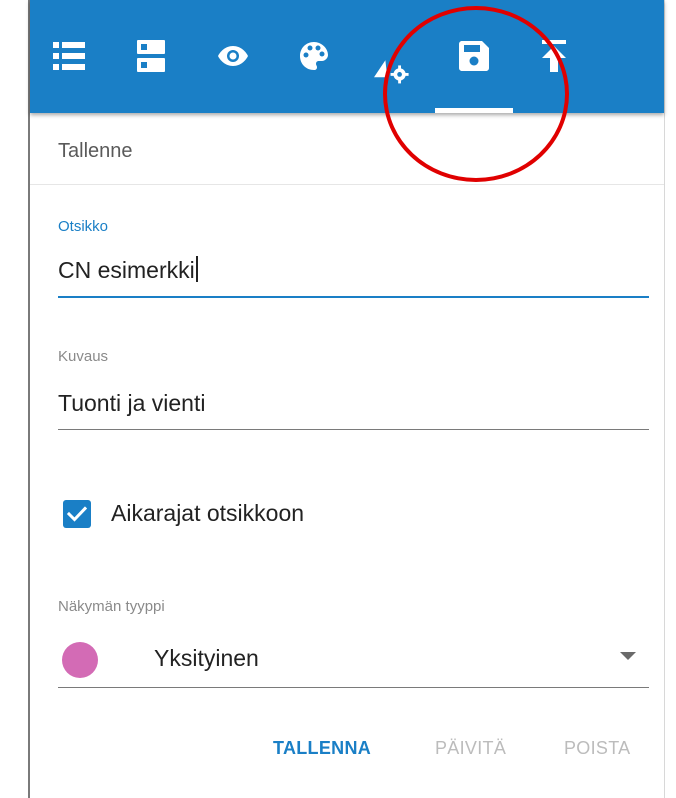 This screenshot has width=676, height=798. I want to click on section-divider, so click(347, 184).